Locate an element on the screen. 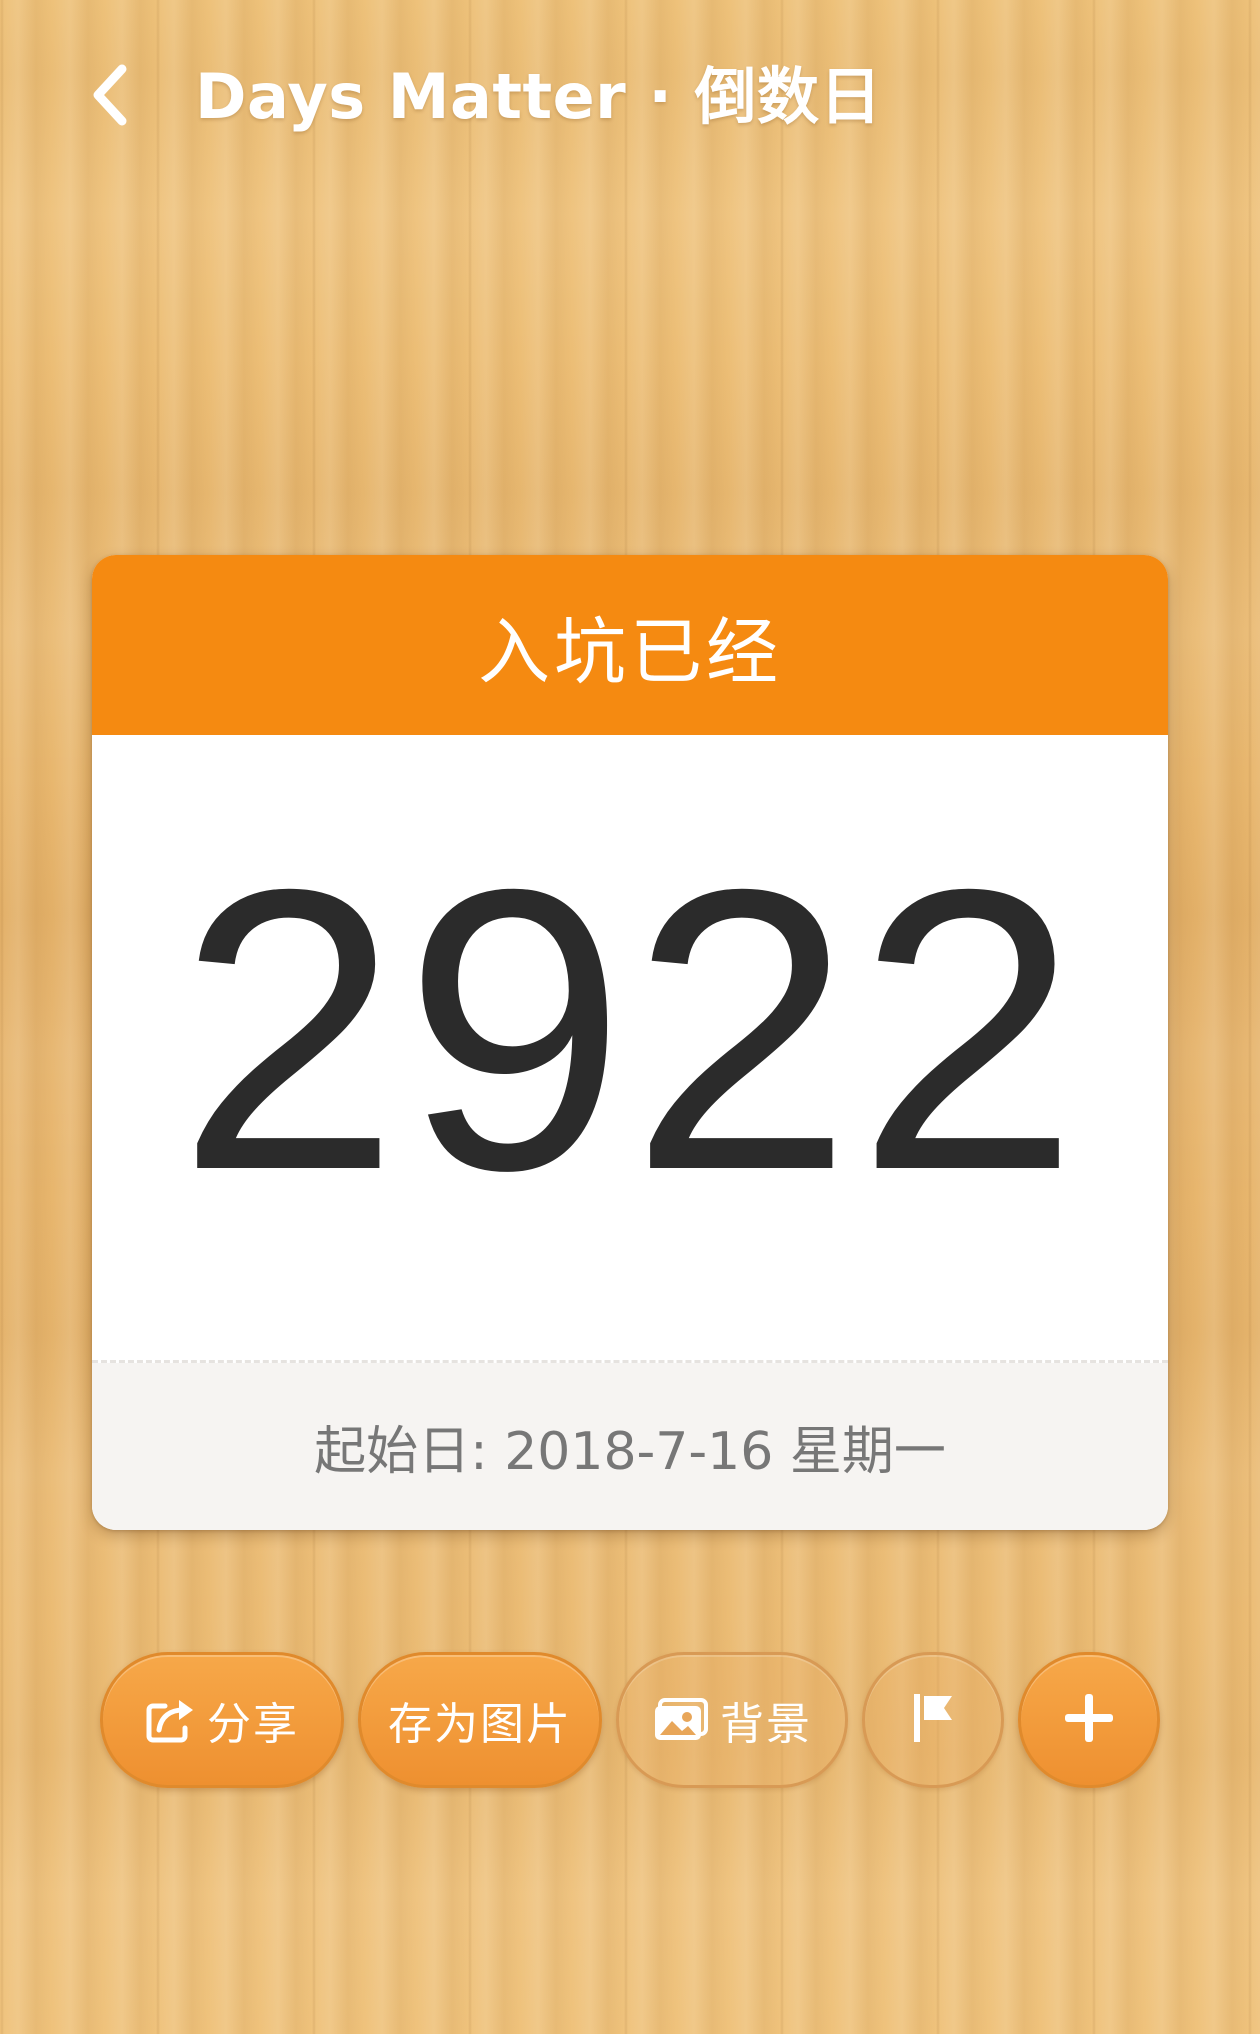  plus-icon is located at coordinates (1089, 1720).